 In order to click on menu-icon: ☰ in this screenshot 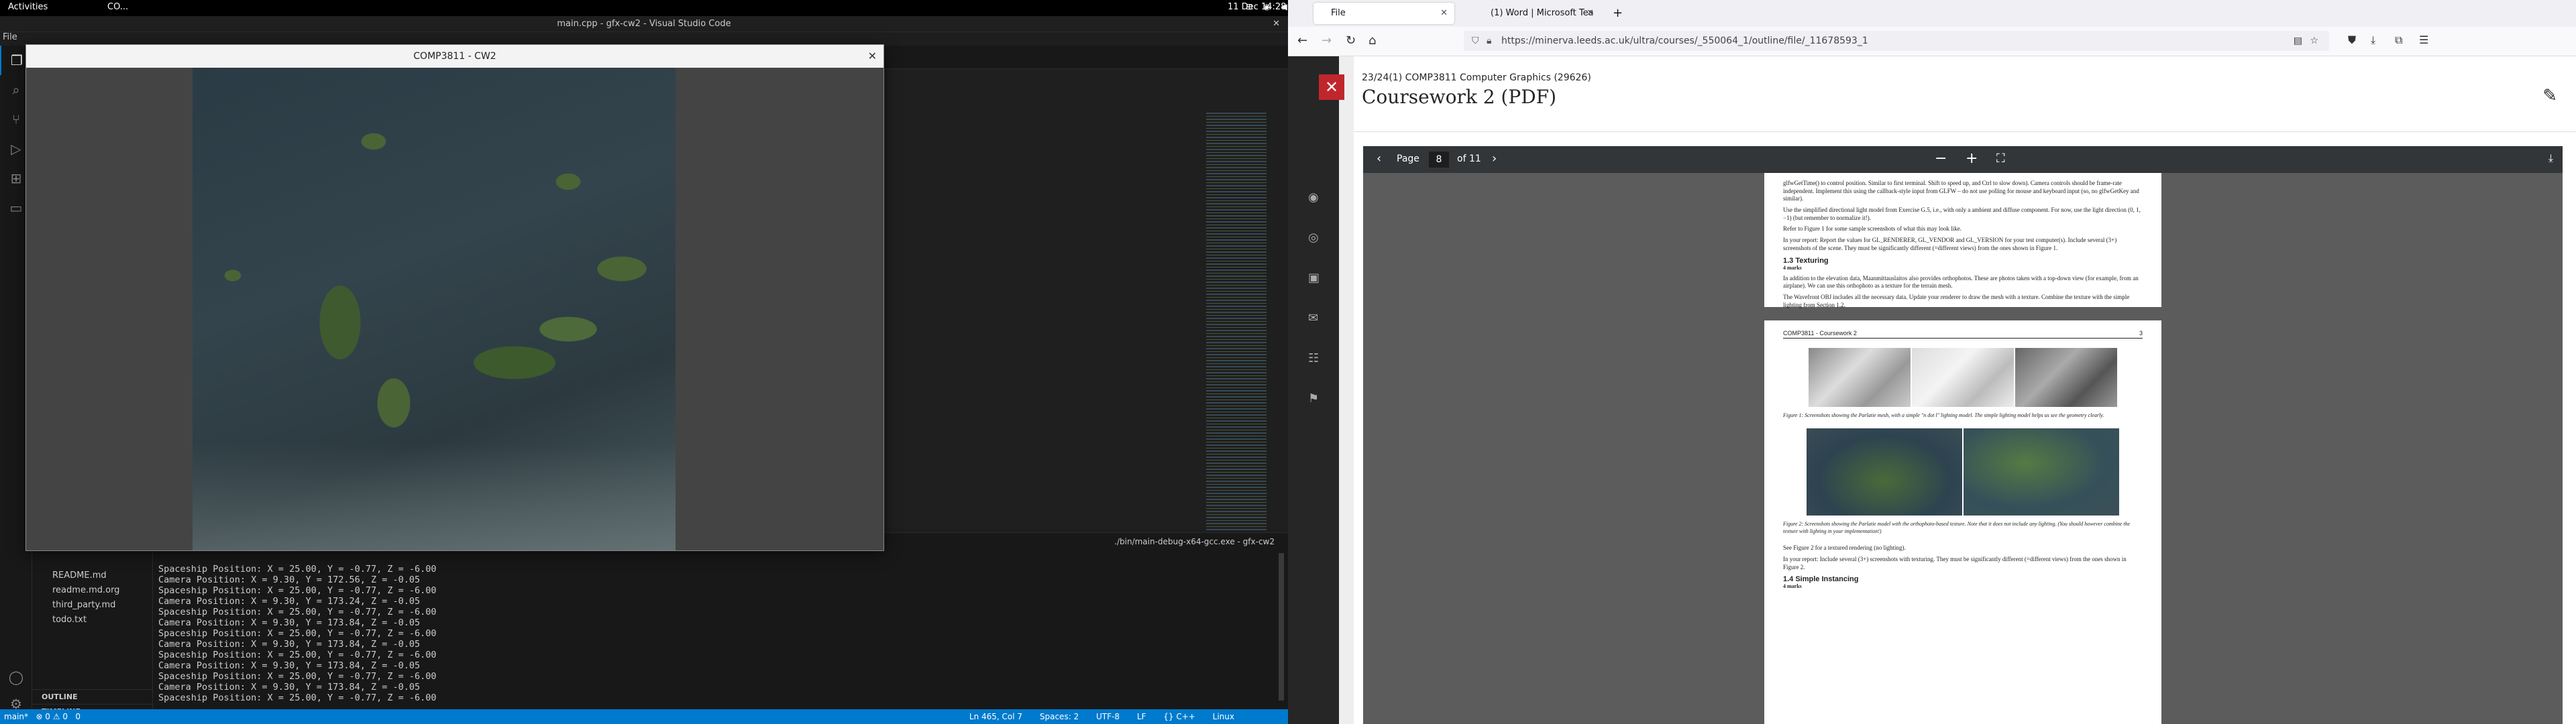, I will do `click(2423, 40)`.